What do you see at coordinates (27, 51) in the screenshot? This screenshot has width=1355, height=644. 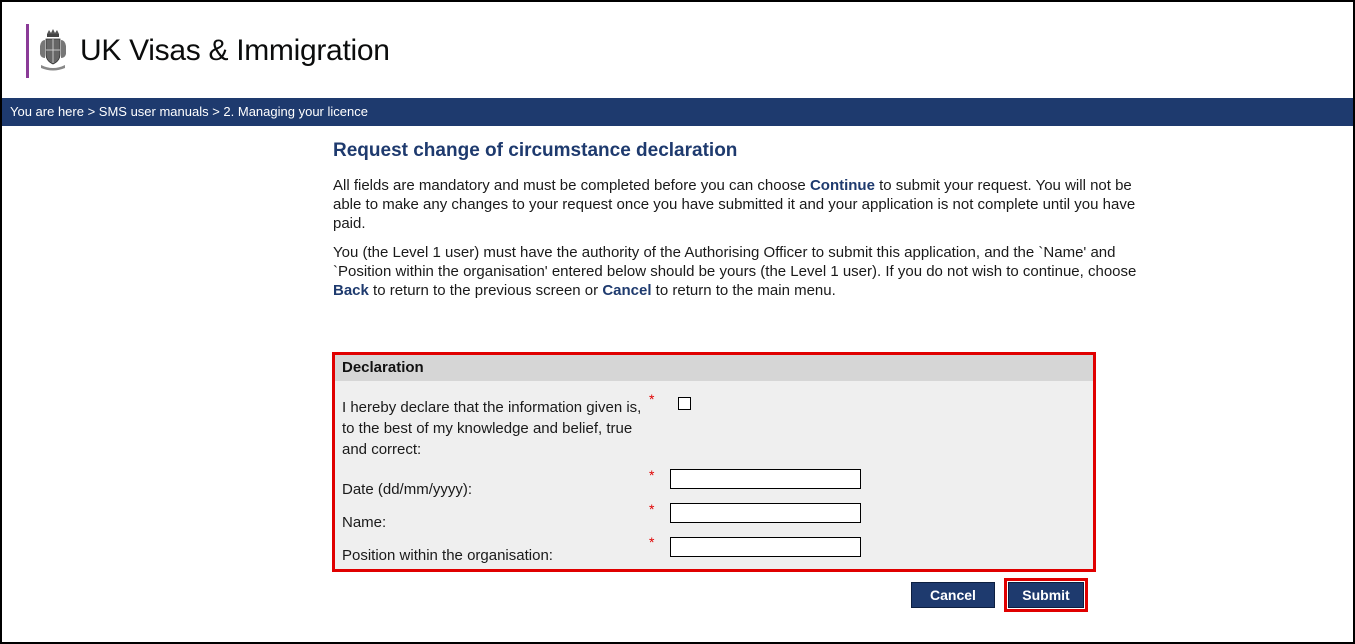 I see `brand-accent-bar` at bounding box center [27, 51].